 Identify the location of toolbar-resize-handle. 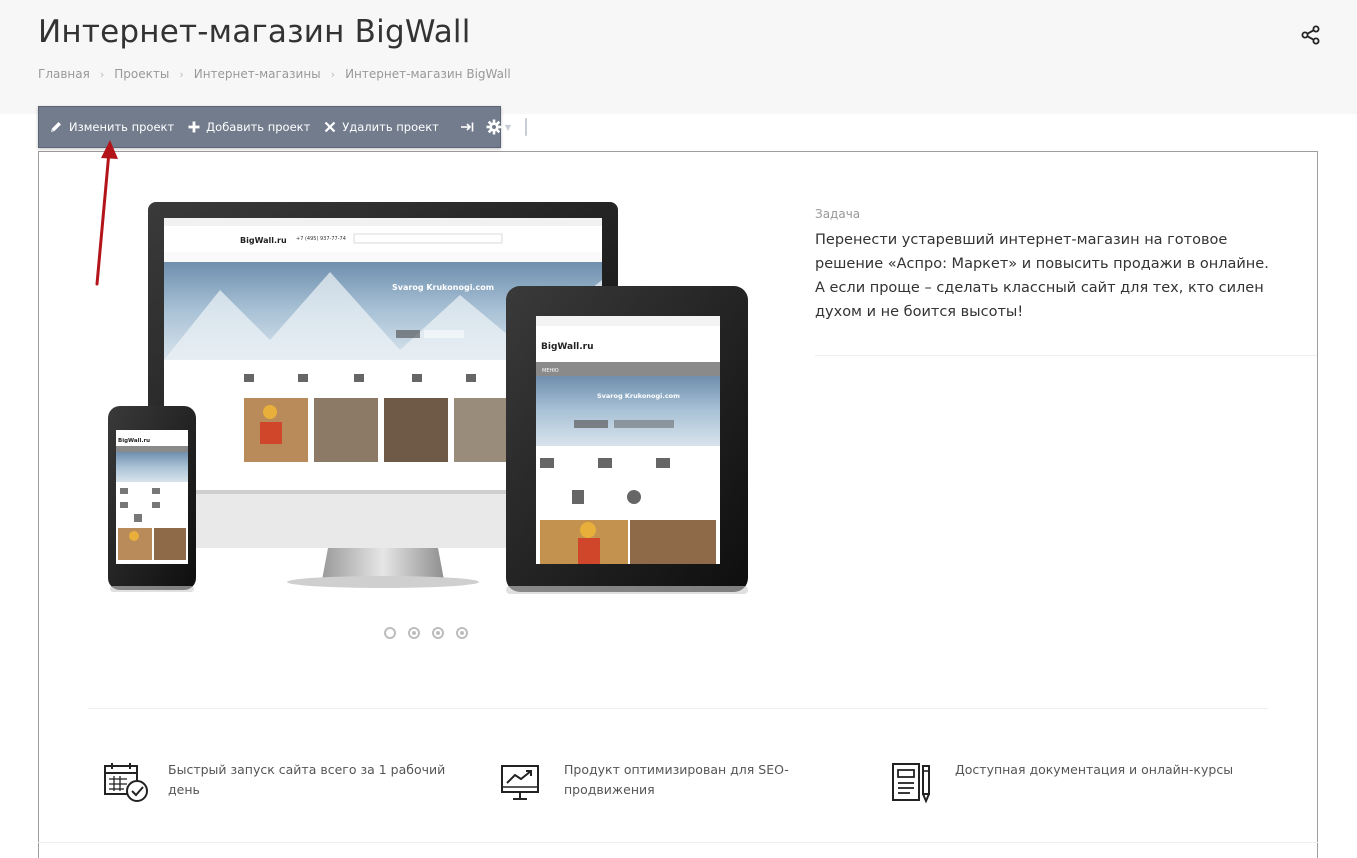
(526, 127).